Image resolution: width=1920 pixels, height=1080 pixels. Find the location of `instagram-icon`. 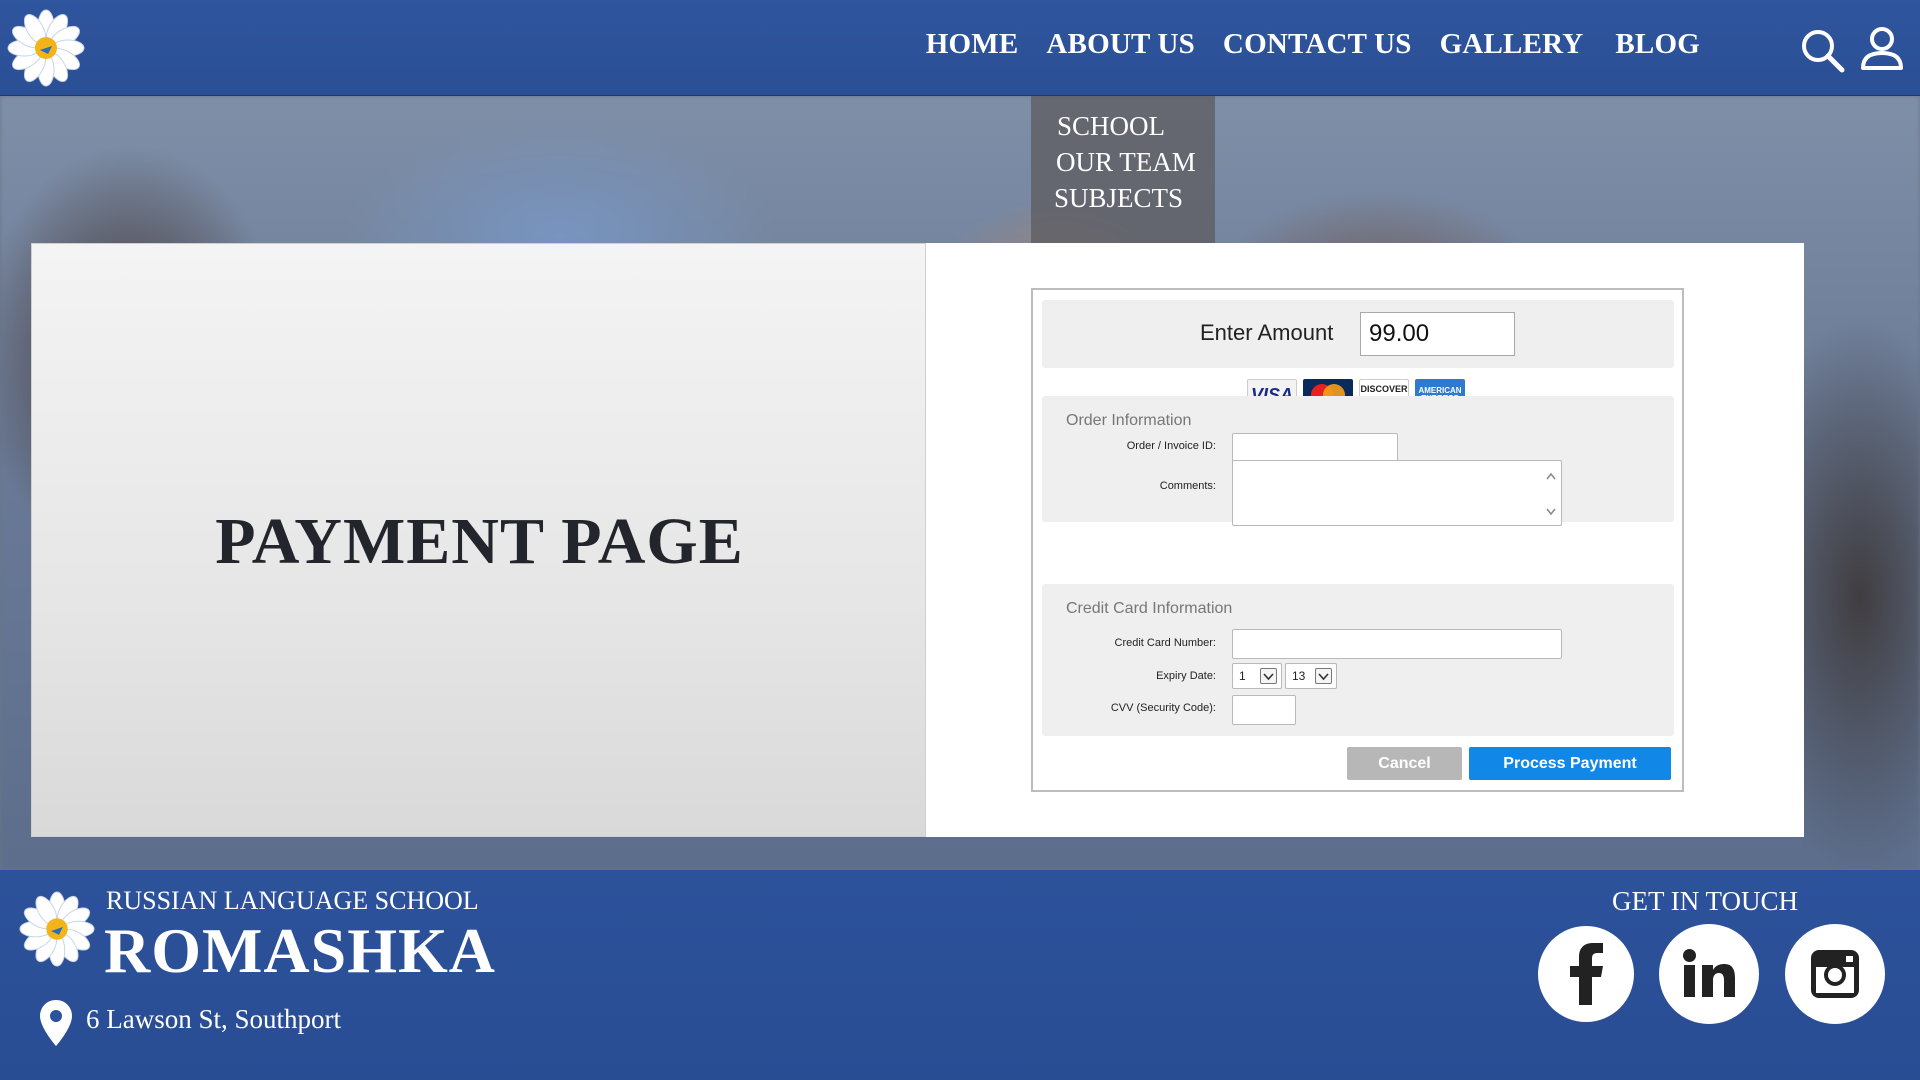

instagram-icon is located at coordinates (1835, 974).